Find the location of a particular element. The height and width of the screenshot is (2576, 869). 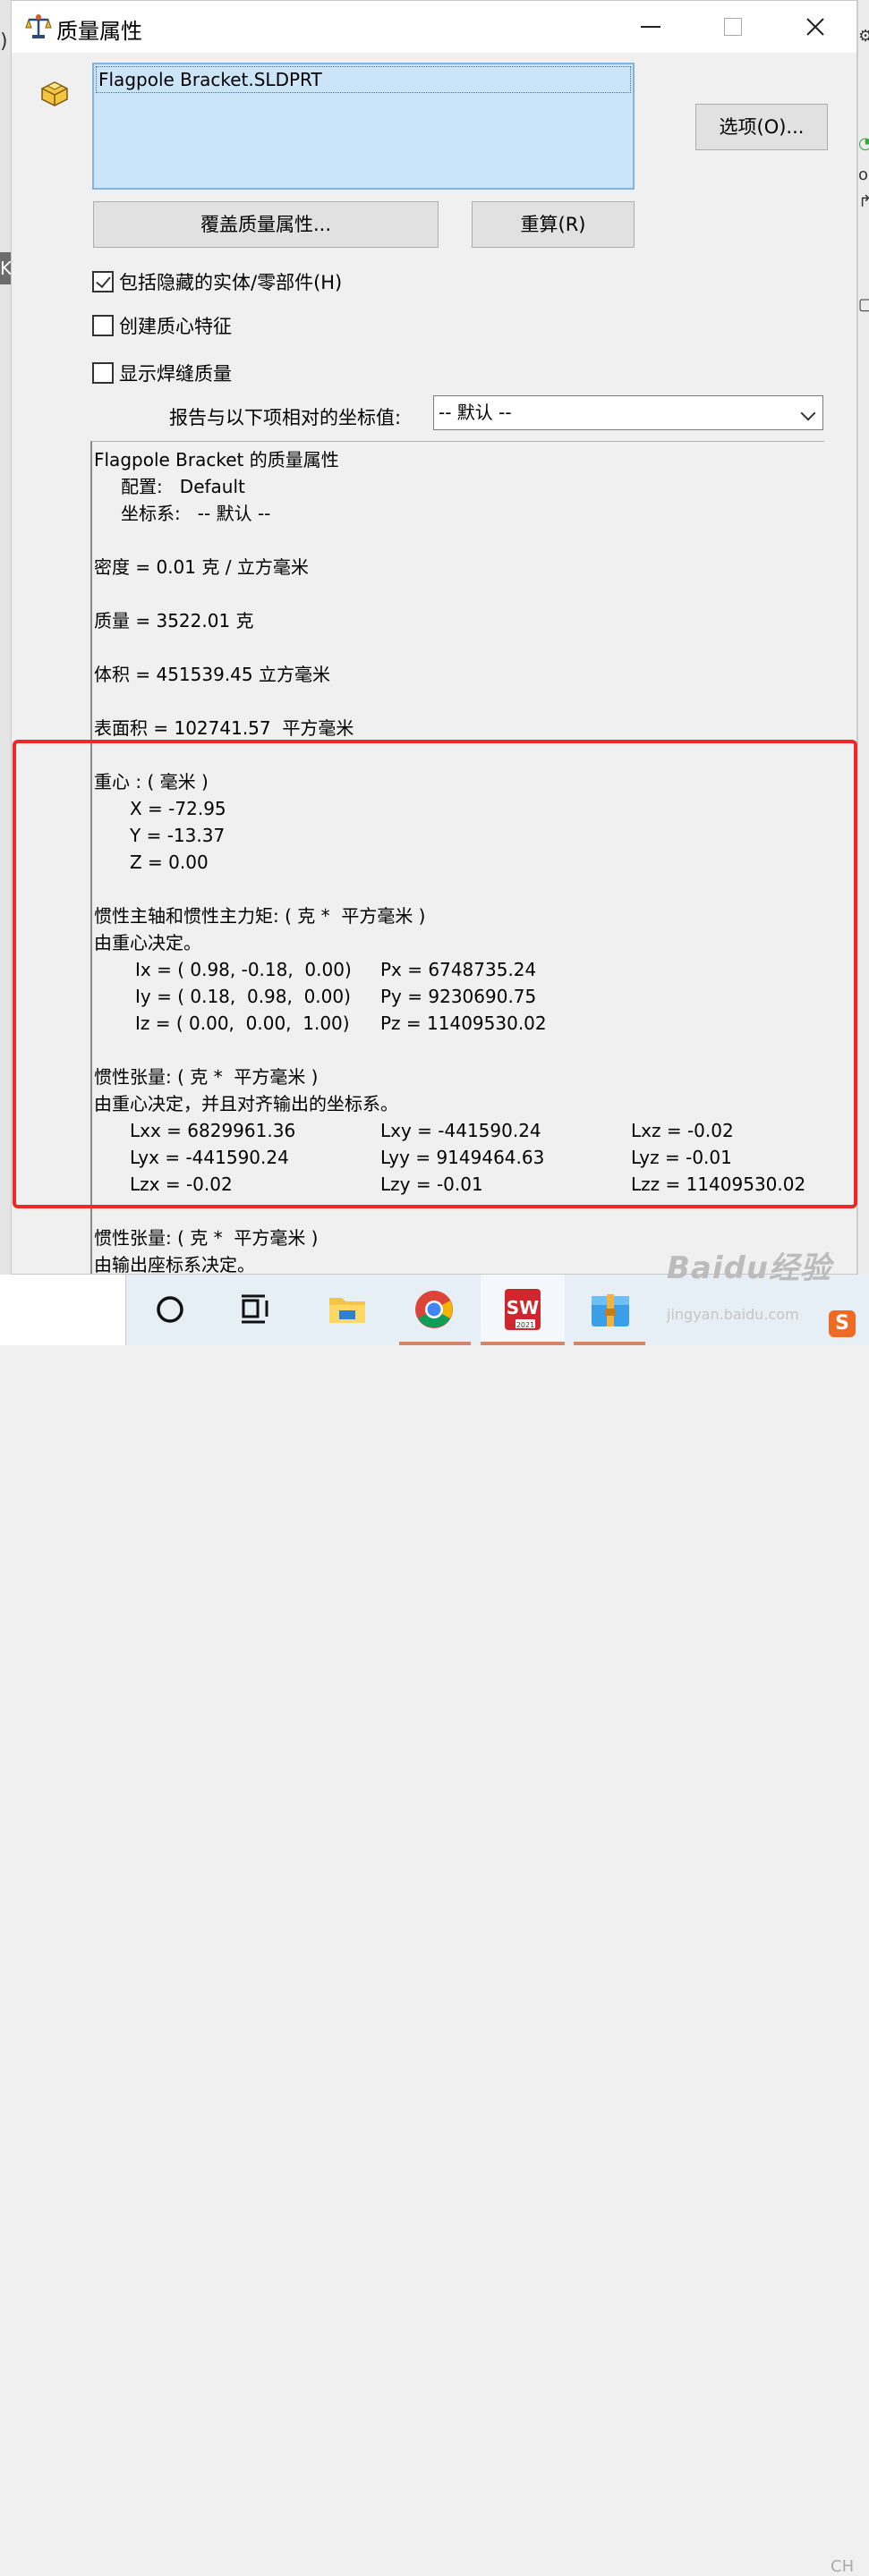

file-explorer-icon is located at coordinates (347, 1309).